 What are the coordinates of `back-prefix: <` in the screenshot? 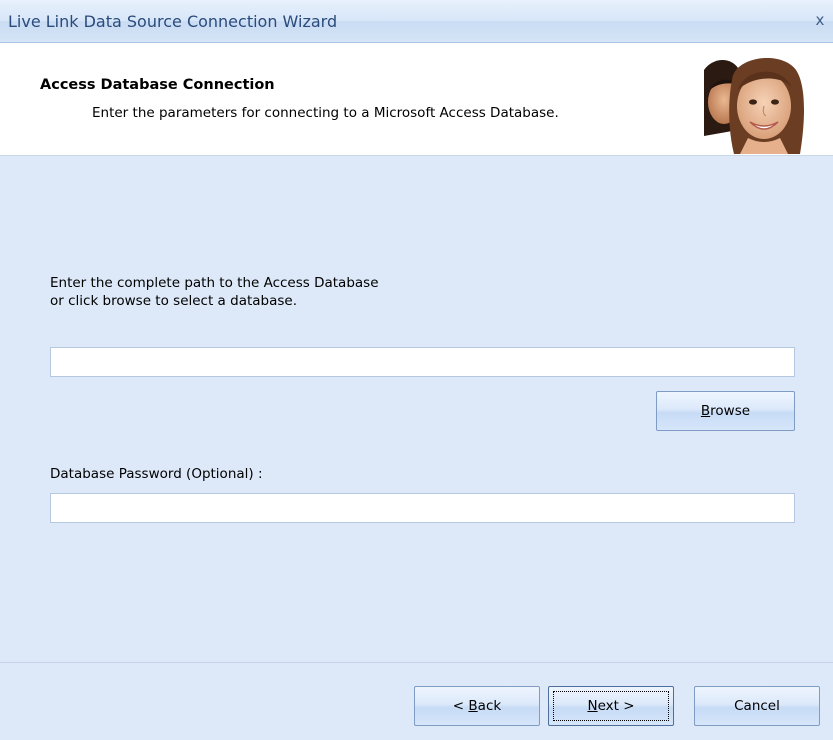 It's located at (460, 706).